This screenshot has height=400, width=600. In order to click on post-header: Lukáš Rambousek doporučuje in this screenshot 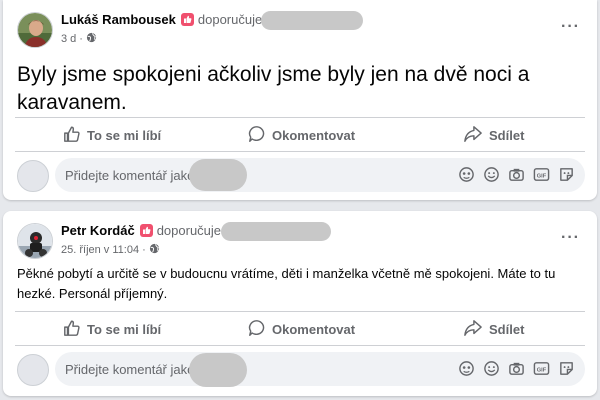, I will do `click(161, 19)`.